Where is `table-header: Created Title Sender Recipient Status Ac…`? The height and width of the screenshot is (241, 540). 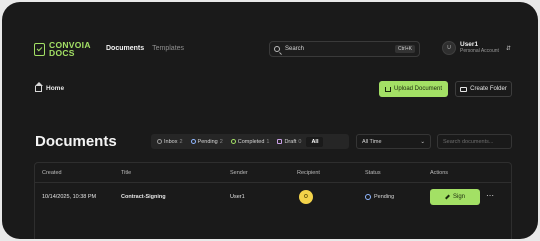 table-header: Created Title Sender Recipient Status Ac… is located at coordinates (273, 173).